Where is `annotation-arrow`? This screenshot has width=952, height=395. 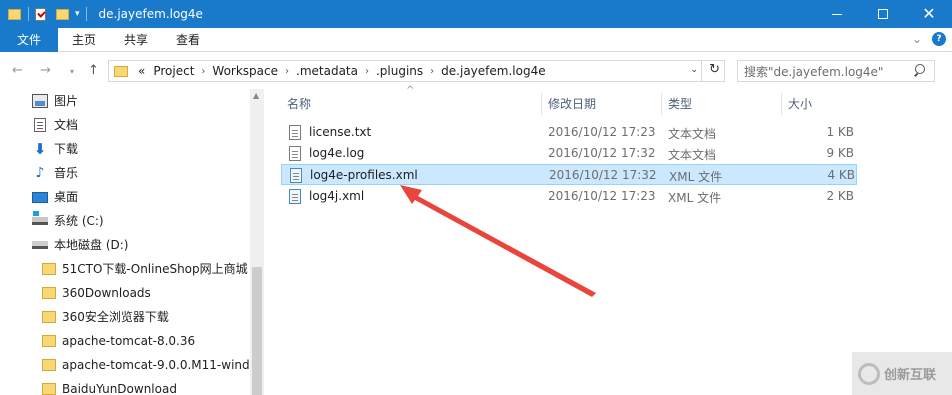
annotation-arrow is located at coordinates (498, 241).